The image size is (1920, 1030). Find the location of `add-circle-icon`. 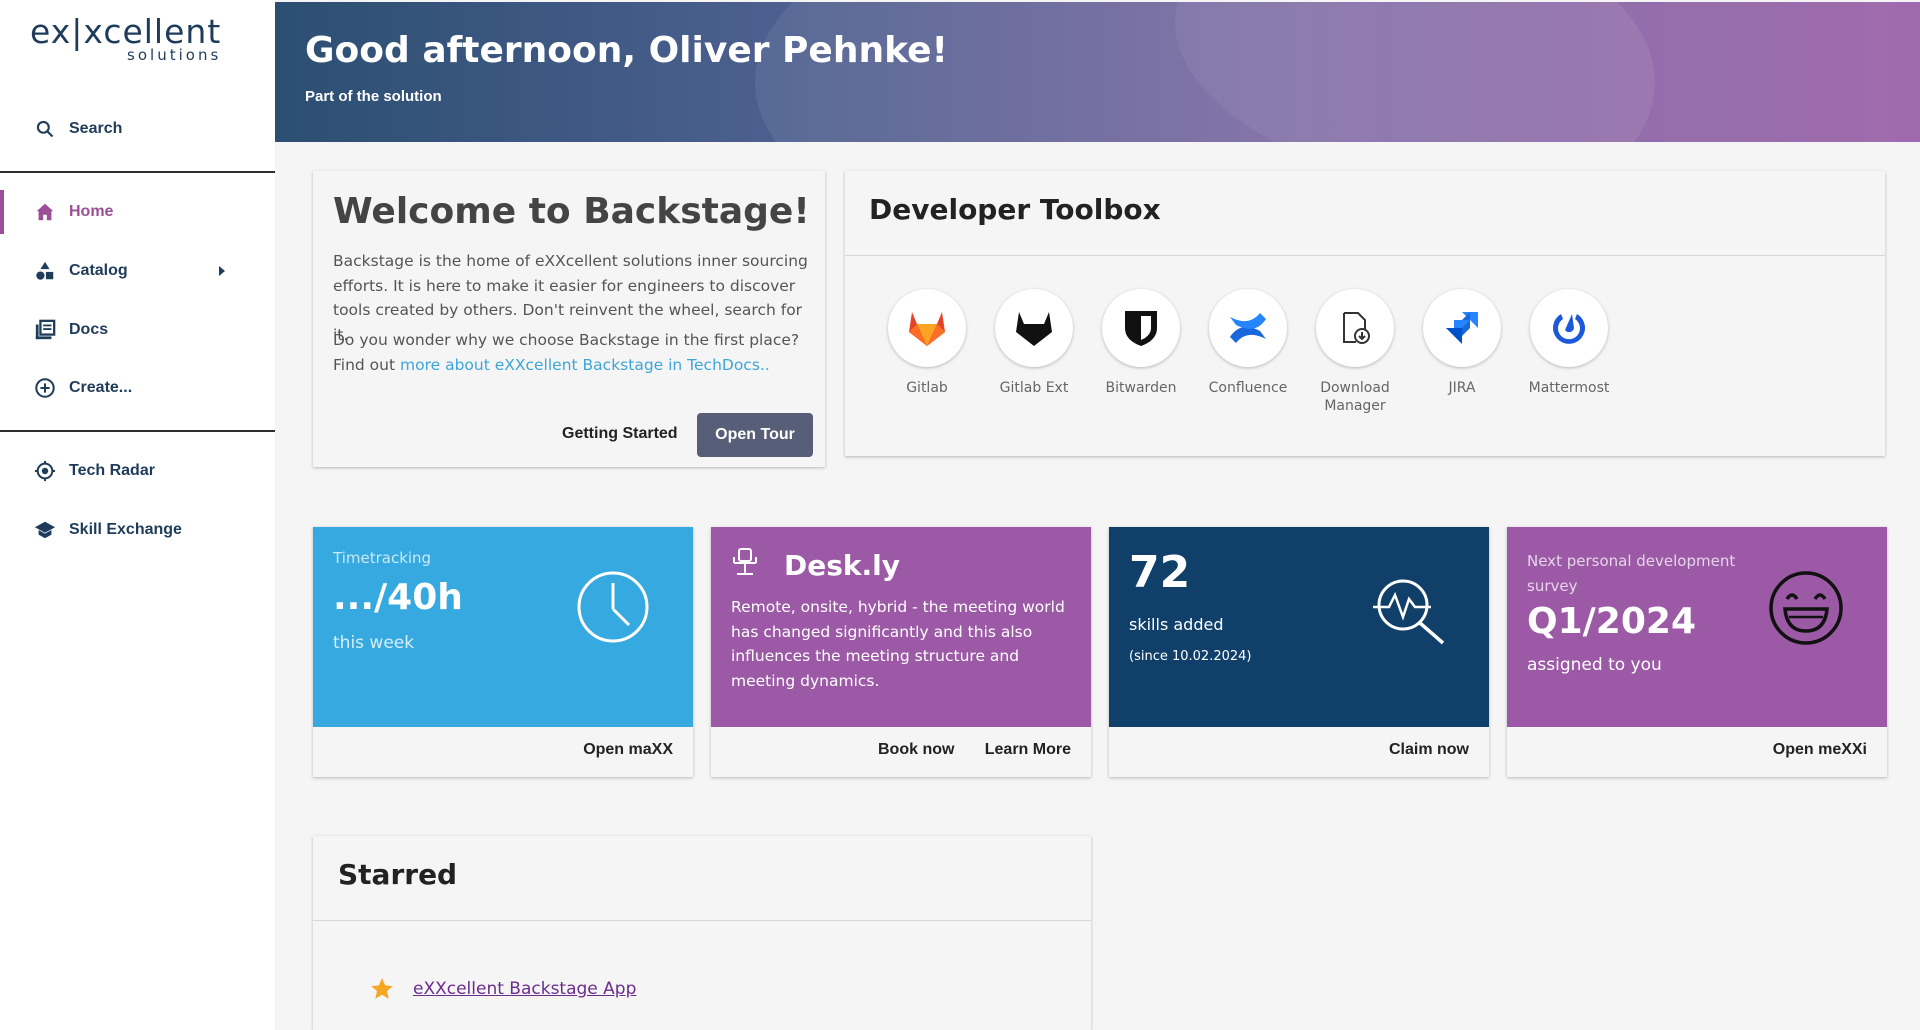

add-circle-icon is located at coordinates (45, 388).